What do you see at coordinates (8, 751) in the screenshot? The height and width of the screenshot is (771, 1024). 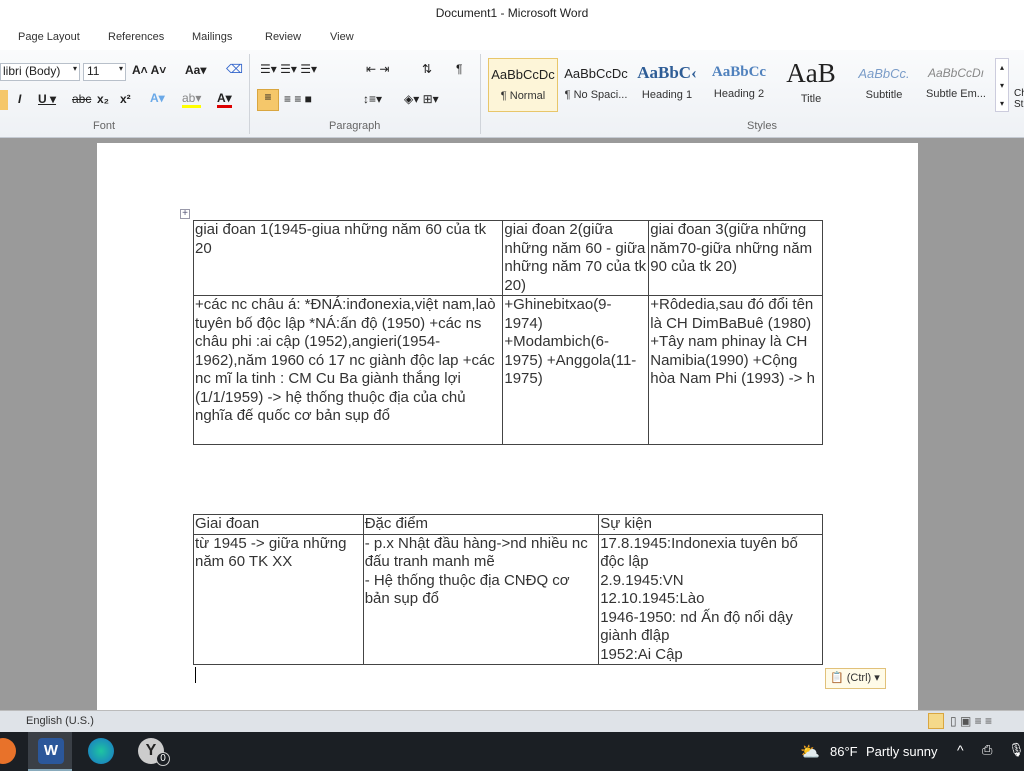 I see `chrome-icon` at bounding box center [8, 751].